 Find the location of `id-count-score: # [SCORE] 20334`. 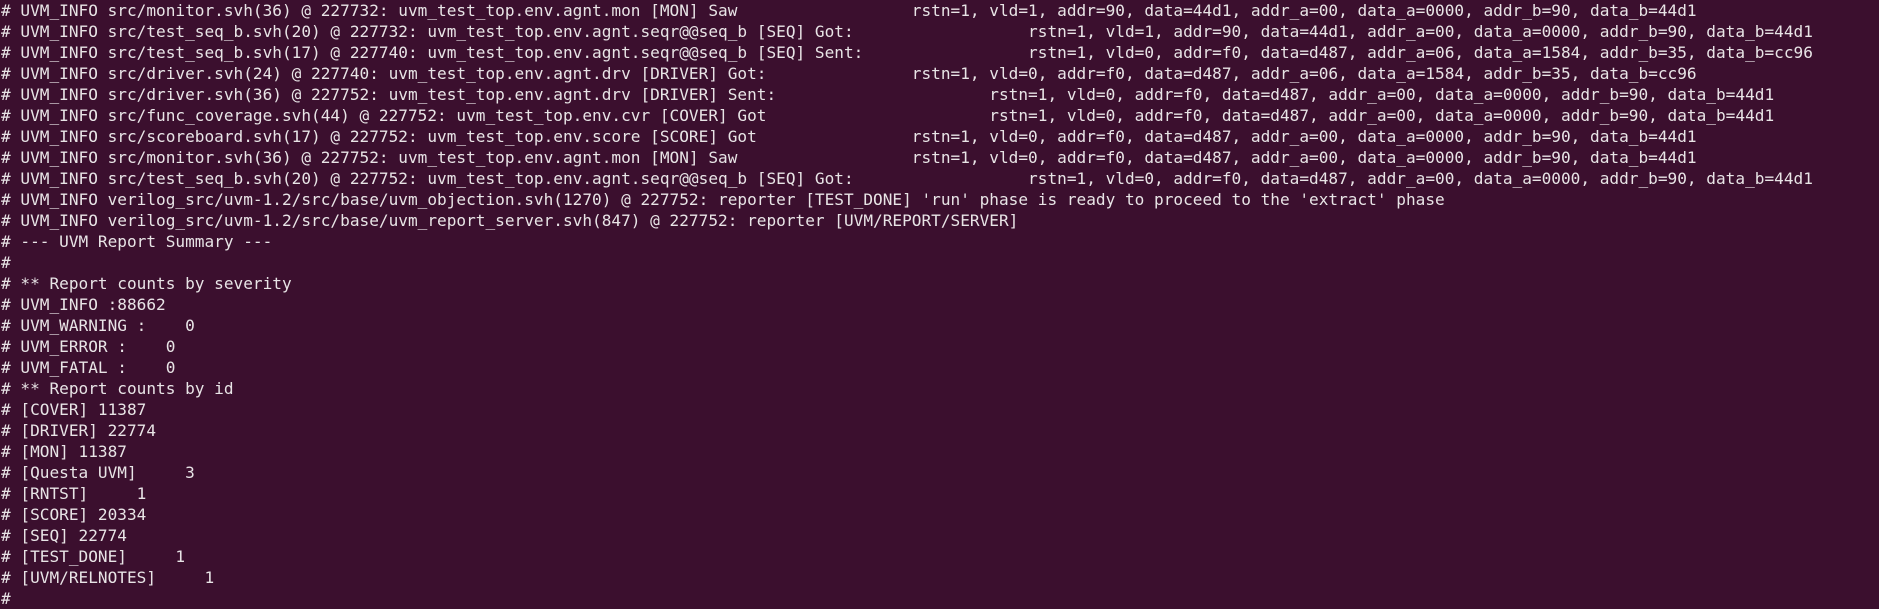

id-count-score: # [SCORE] 20334 is located at coordinates (74, 514).